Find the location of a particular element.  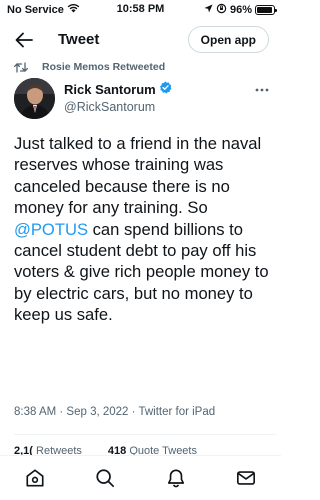

notifications-bell-icon is located at coordinates (175, 478).